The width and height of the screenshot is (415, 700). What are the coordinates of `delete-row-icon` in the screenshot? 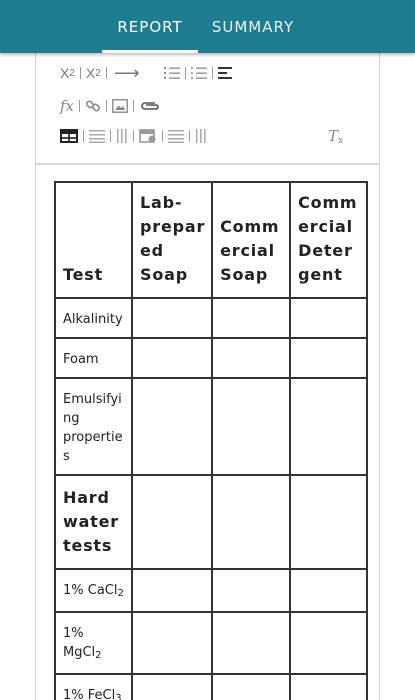 It's located at (176, 136).